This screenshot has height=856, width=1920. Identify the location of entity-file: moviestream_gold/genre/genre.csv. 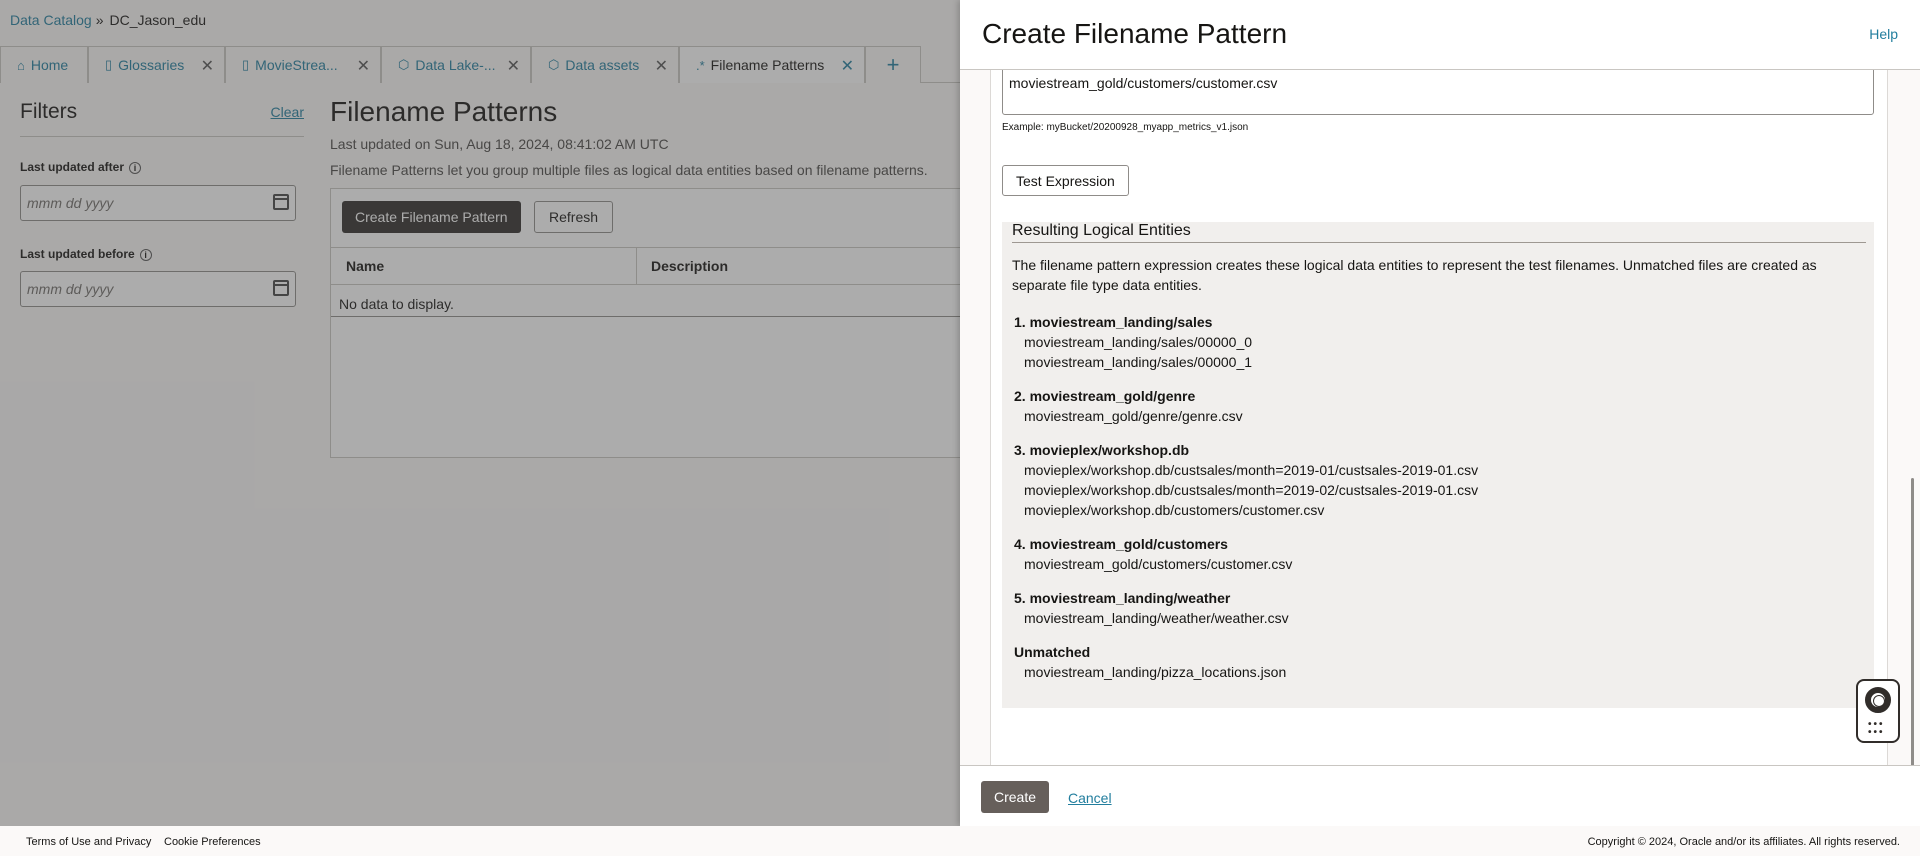
(1133, 416).